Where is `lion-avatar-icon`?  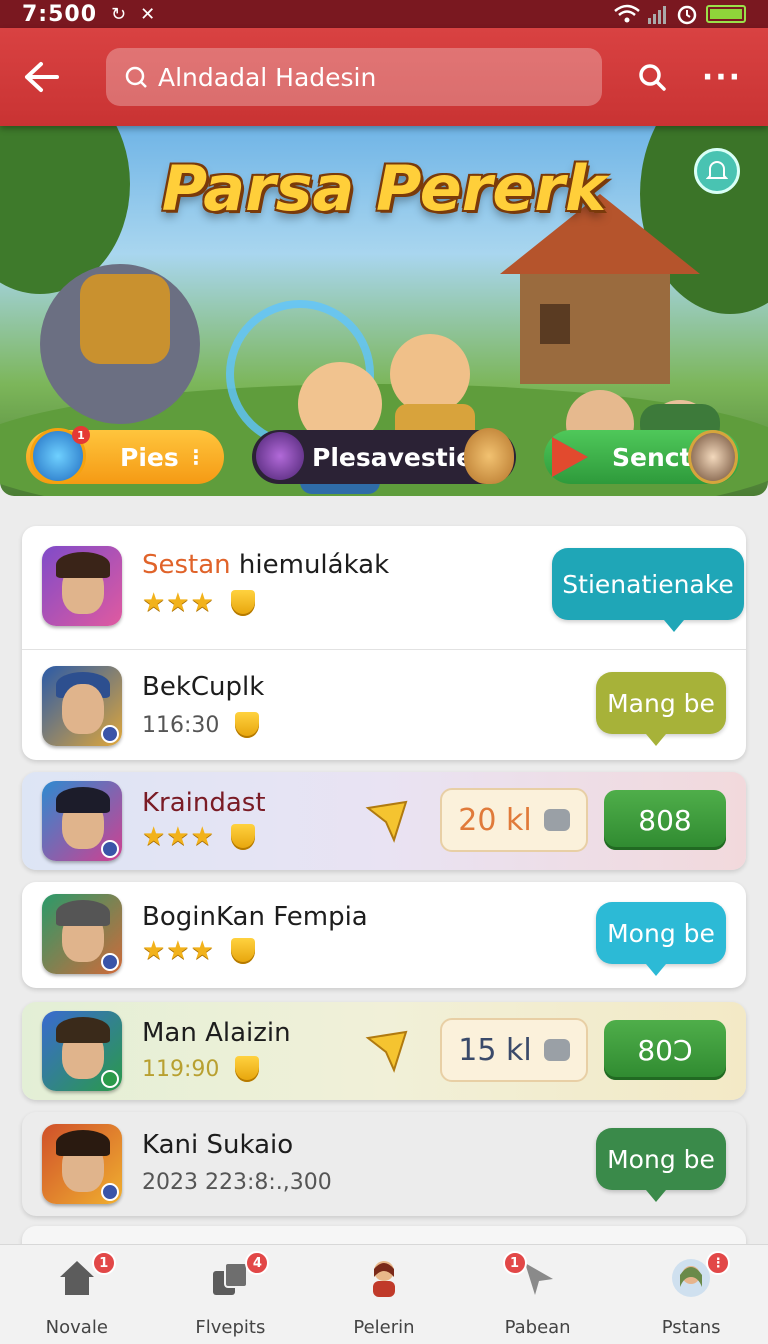 lion-avatar-icon is located at coordinates (489, 456).